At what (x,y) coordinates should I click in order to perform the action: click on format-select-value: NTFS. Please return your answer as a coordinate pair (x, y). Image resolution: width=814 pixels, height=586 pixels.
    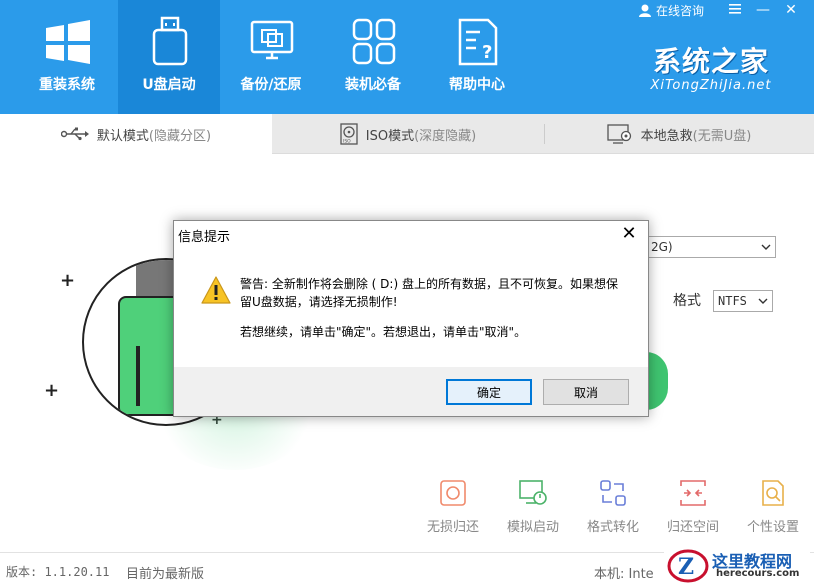
    Looking at the image, I should click on (732, 301).